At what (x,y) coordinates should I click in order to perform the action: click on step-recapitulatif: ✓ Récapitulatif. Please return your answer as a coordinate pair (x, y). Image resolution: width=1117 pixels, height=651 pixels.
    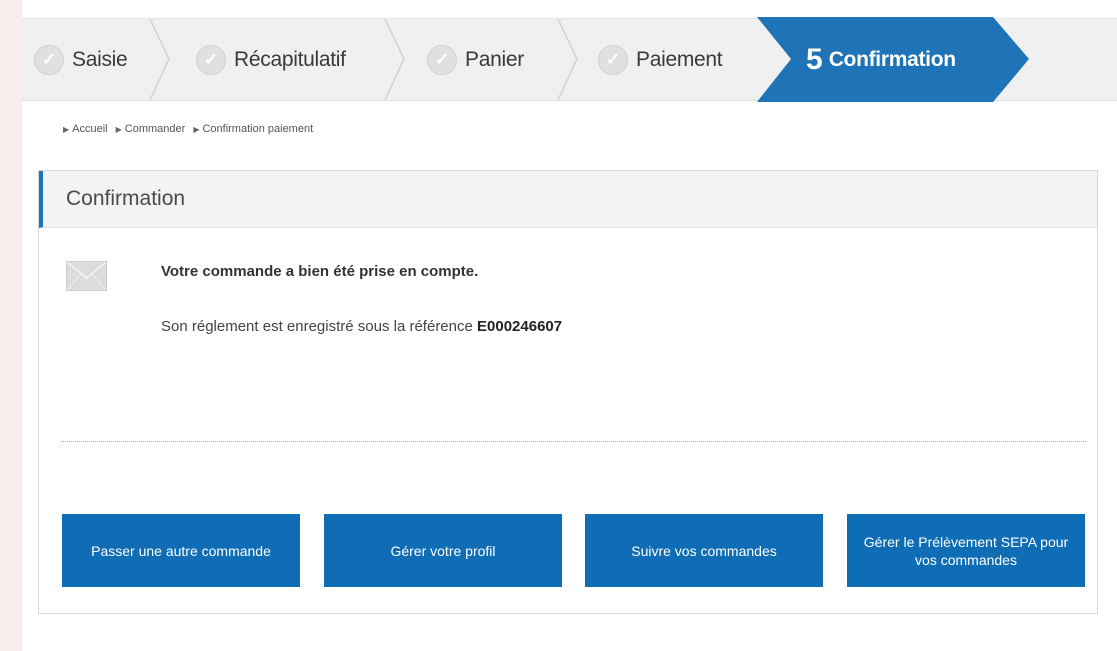
    Looking at the image, I should click on (271, 59).